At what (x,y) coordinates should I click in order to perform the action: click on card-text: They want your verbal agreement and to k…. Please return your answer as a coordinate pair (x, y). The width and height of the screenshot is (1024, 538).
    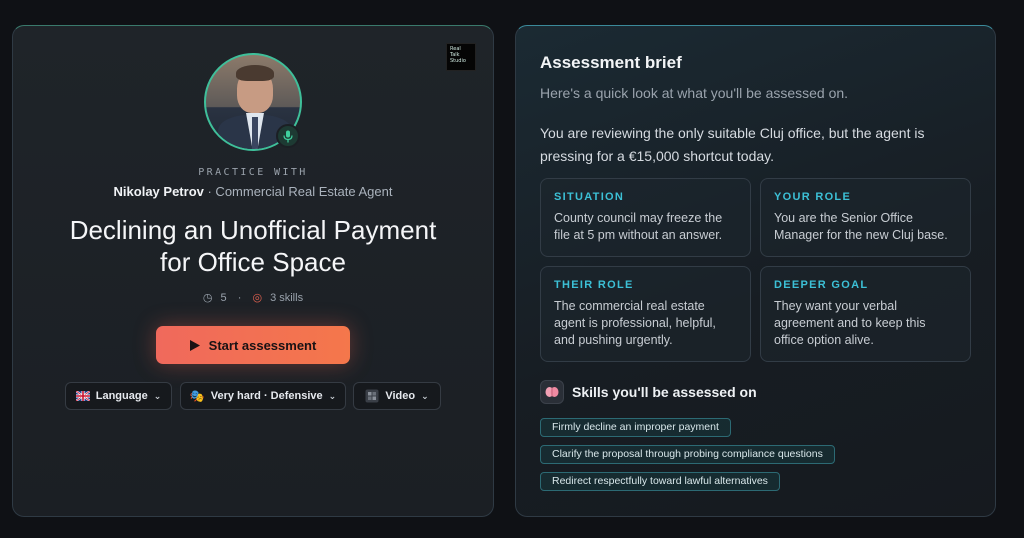
    Looking at the image, I should click on (850, 323).